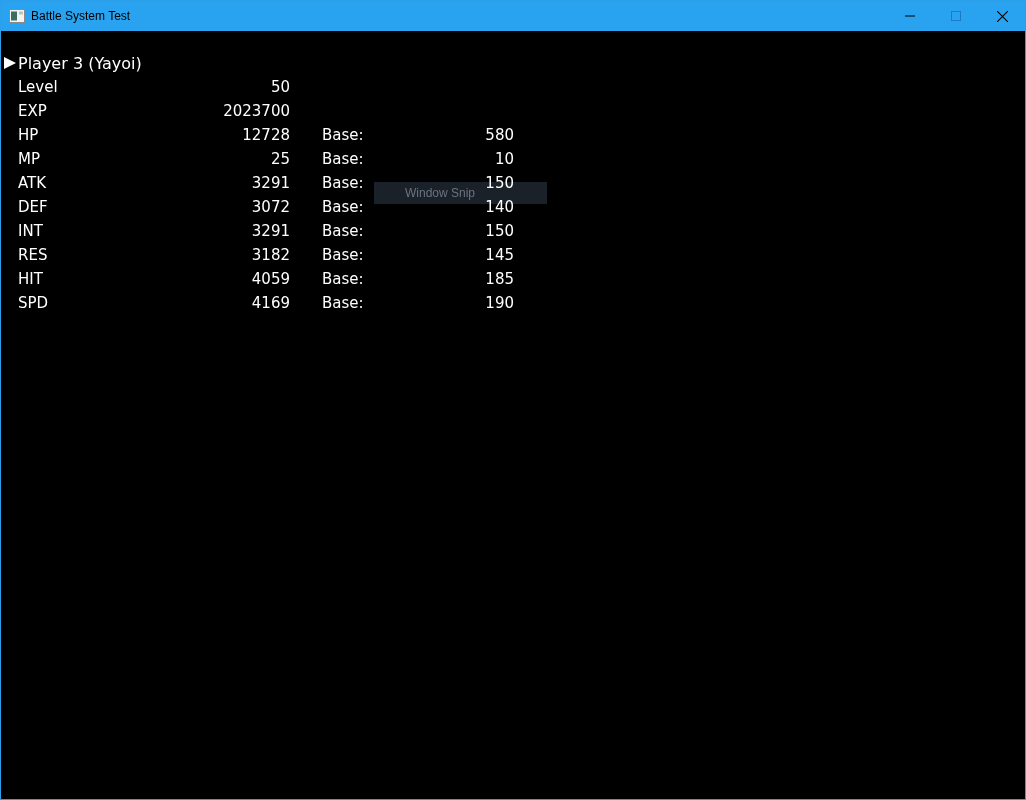 The image size is (1026, 800). I want to click on stat-value: 25, so click(280, 159).